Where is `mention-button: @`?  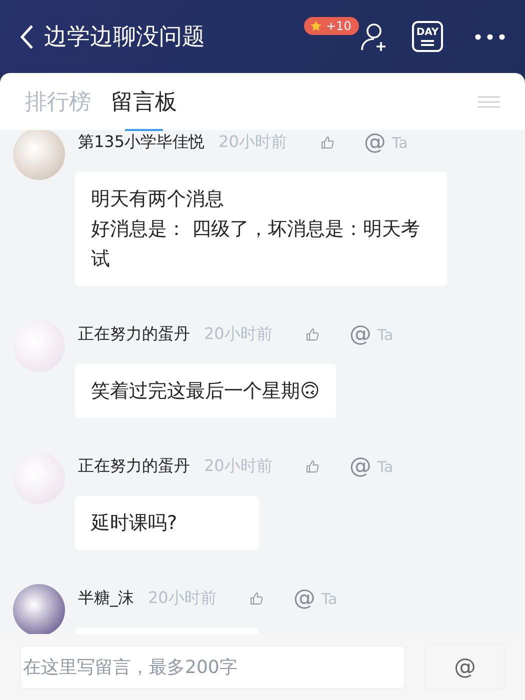 mention-button: @ is located at coordinates (465, 667).